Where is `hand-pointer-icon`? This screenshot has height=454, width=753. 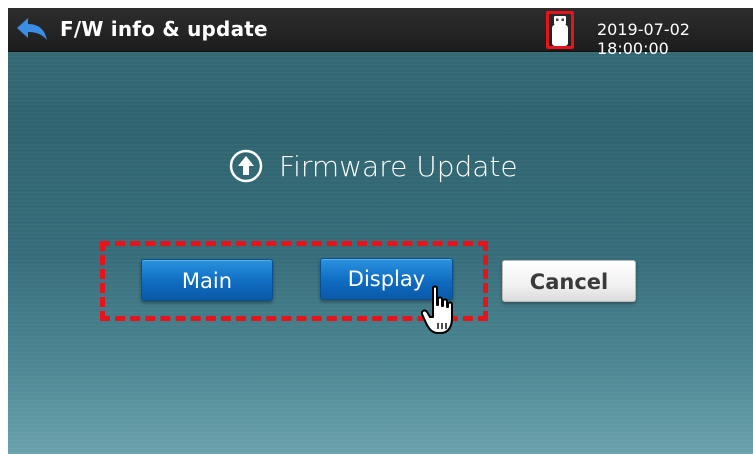 hand-pointer-icon is located at coordinates (437, 309).